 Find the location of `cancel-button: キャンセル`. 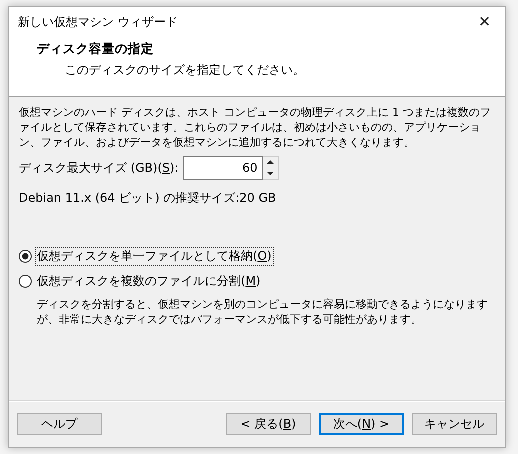

cancel-button: キャンセル is located at coordinates (454, 424).